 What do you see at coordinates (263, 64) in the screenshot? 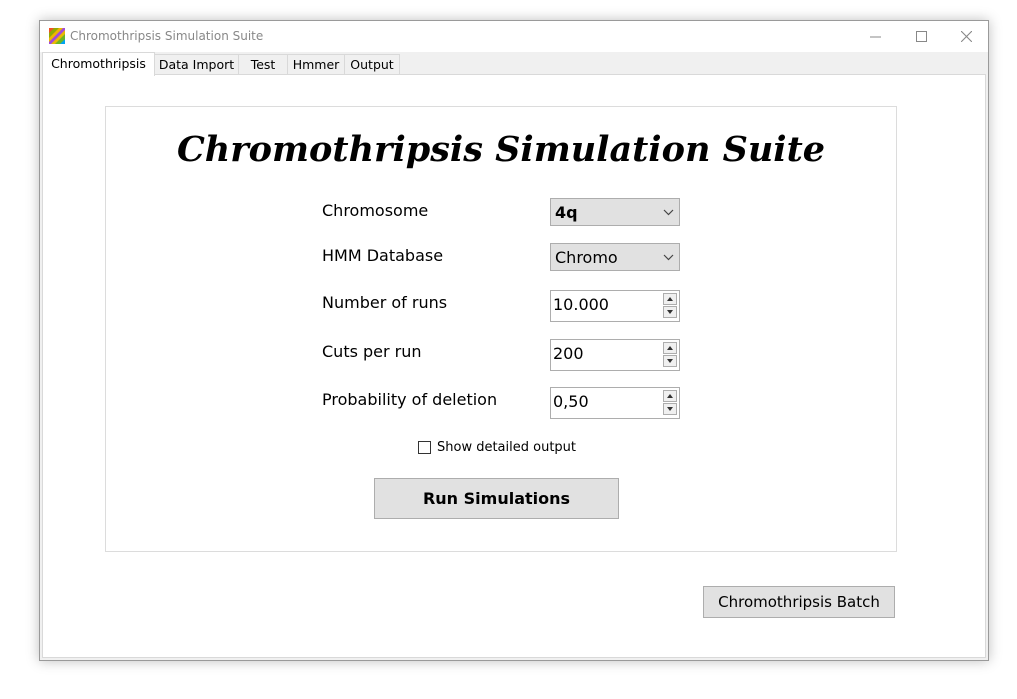
I see `tab-test: Test` at bounding box center [263, 64].